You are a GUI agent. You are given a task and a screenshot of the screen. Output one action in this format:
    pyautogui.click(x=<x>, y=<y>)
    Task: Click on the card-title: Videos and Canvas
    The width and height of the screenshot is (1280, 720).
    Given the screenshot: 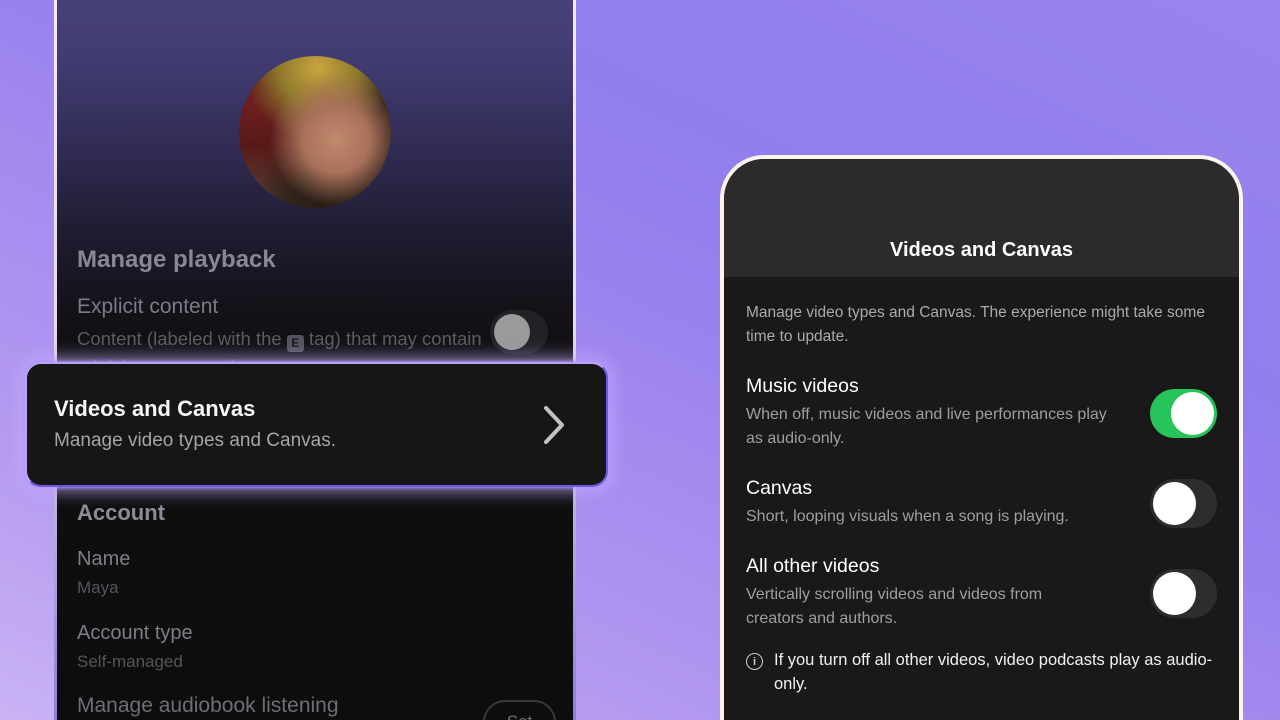 What is the action you would take?
    pyautogui.click(x=155, y=408)
    